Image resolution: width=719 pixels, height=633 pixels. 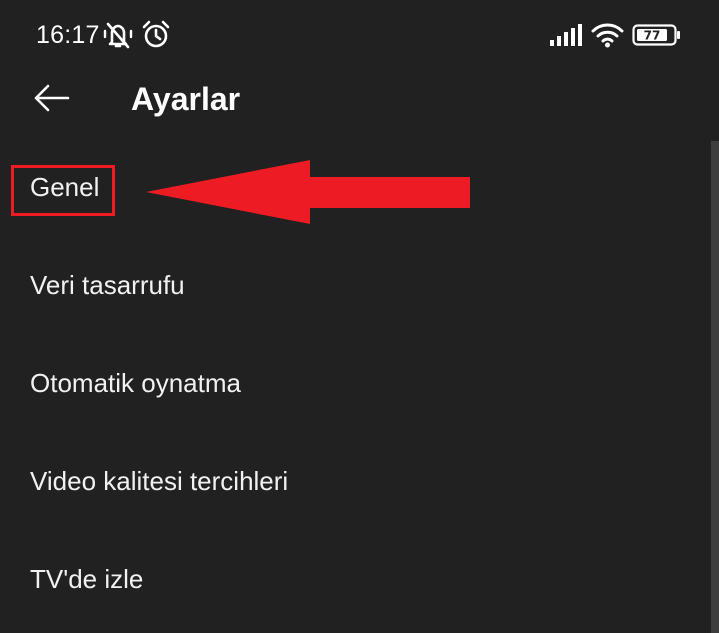 I want to click on app-bar: Ayarlar, so click(x=359, y=100).